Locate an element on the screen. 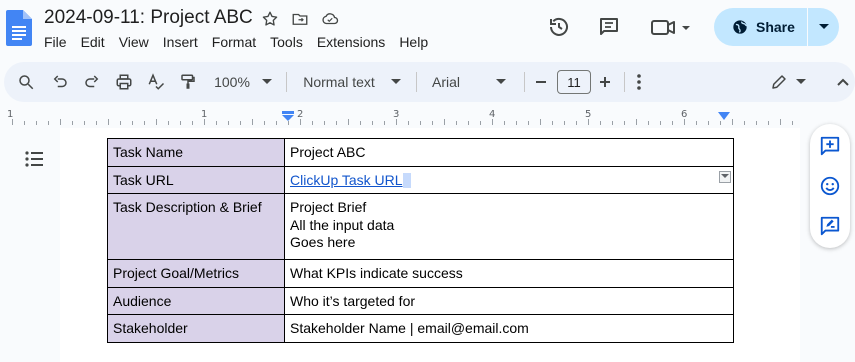 The height and width of the screenshot is (362, 855). hide-menus-icon is located at coordinates (843, 82).